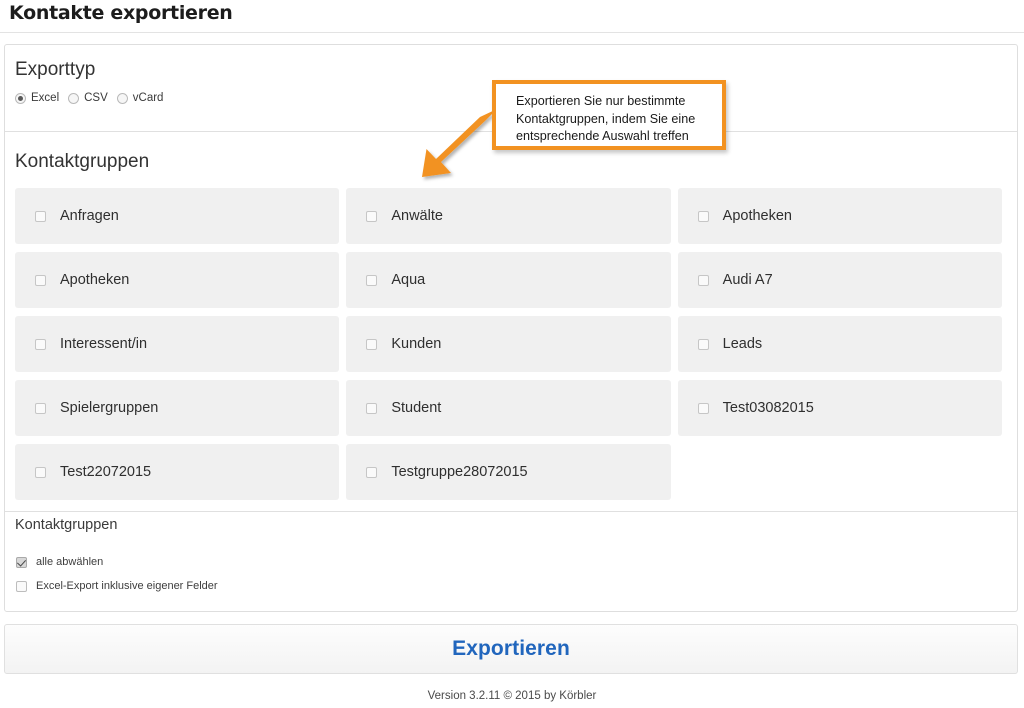 This screenshot has height=708, width=1024. Describe the element at coordinates (40, 344) in the screenshot. I see `checkbox-icon-interessent` at that location.